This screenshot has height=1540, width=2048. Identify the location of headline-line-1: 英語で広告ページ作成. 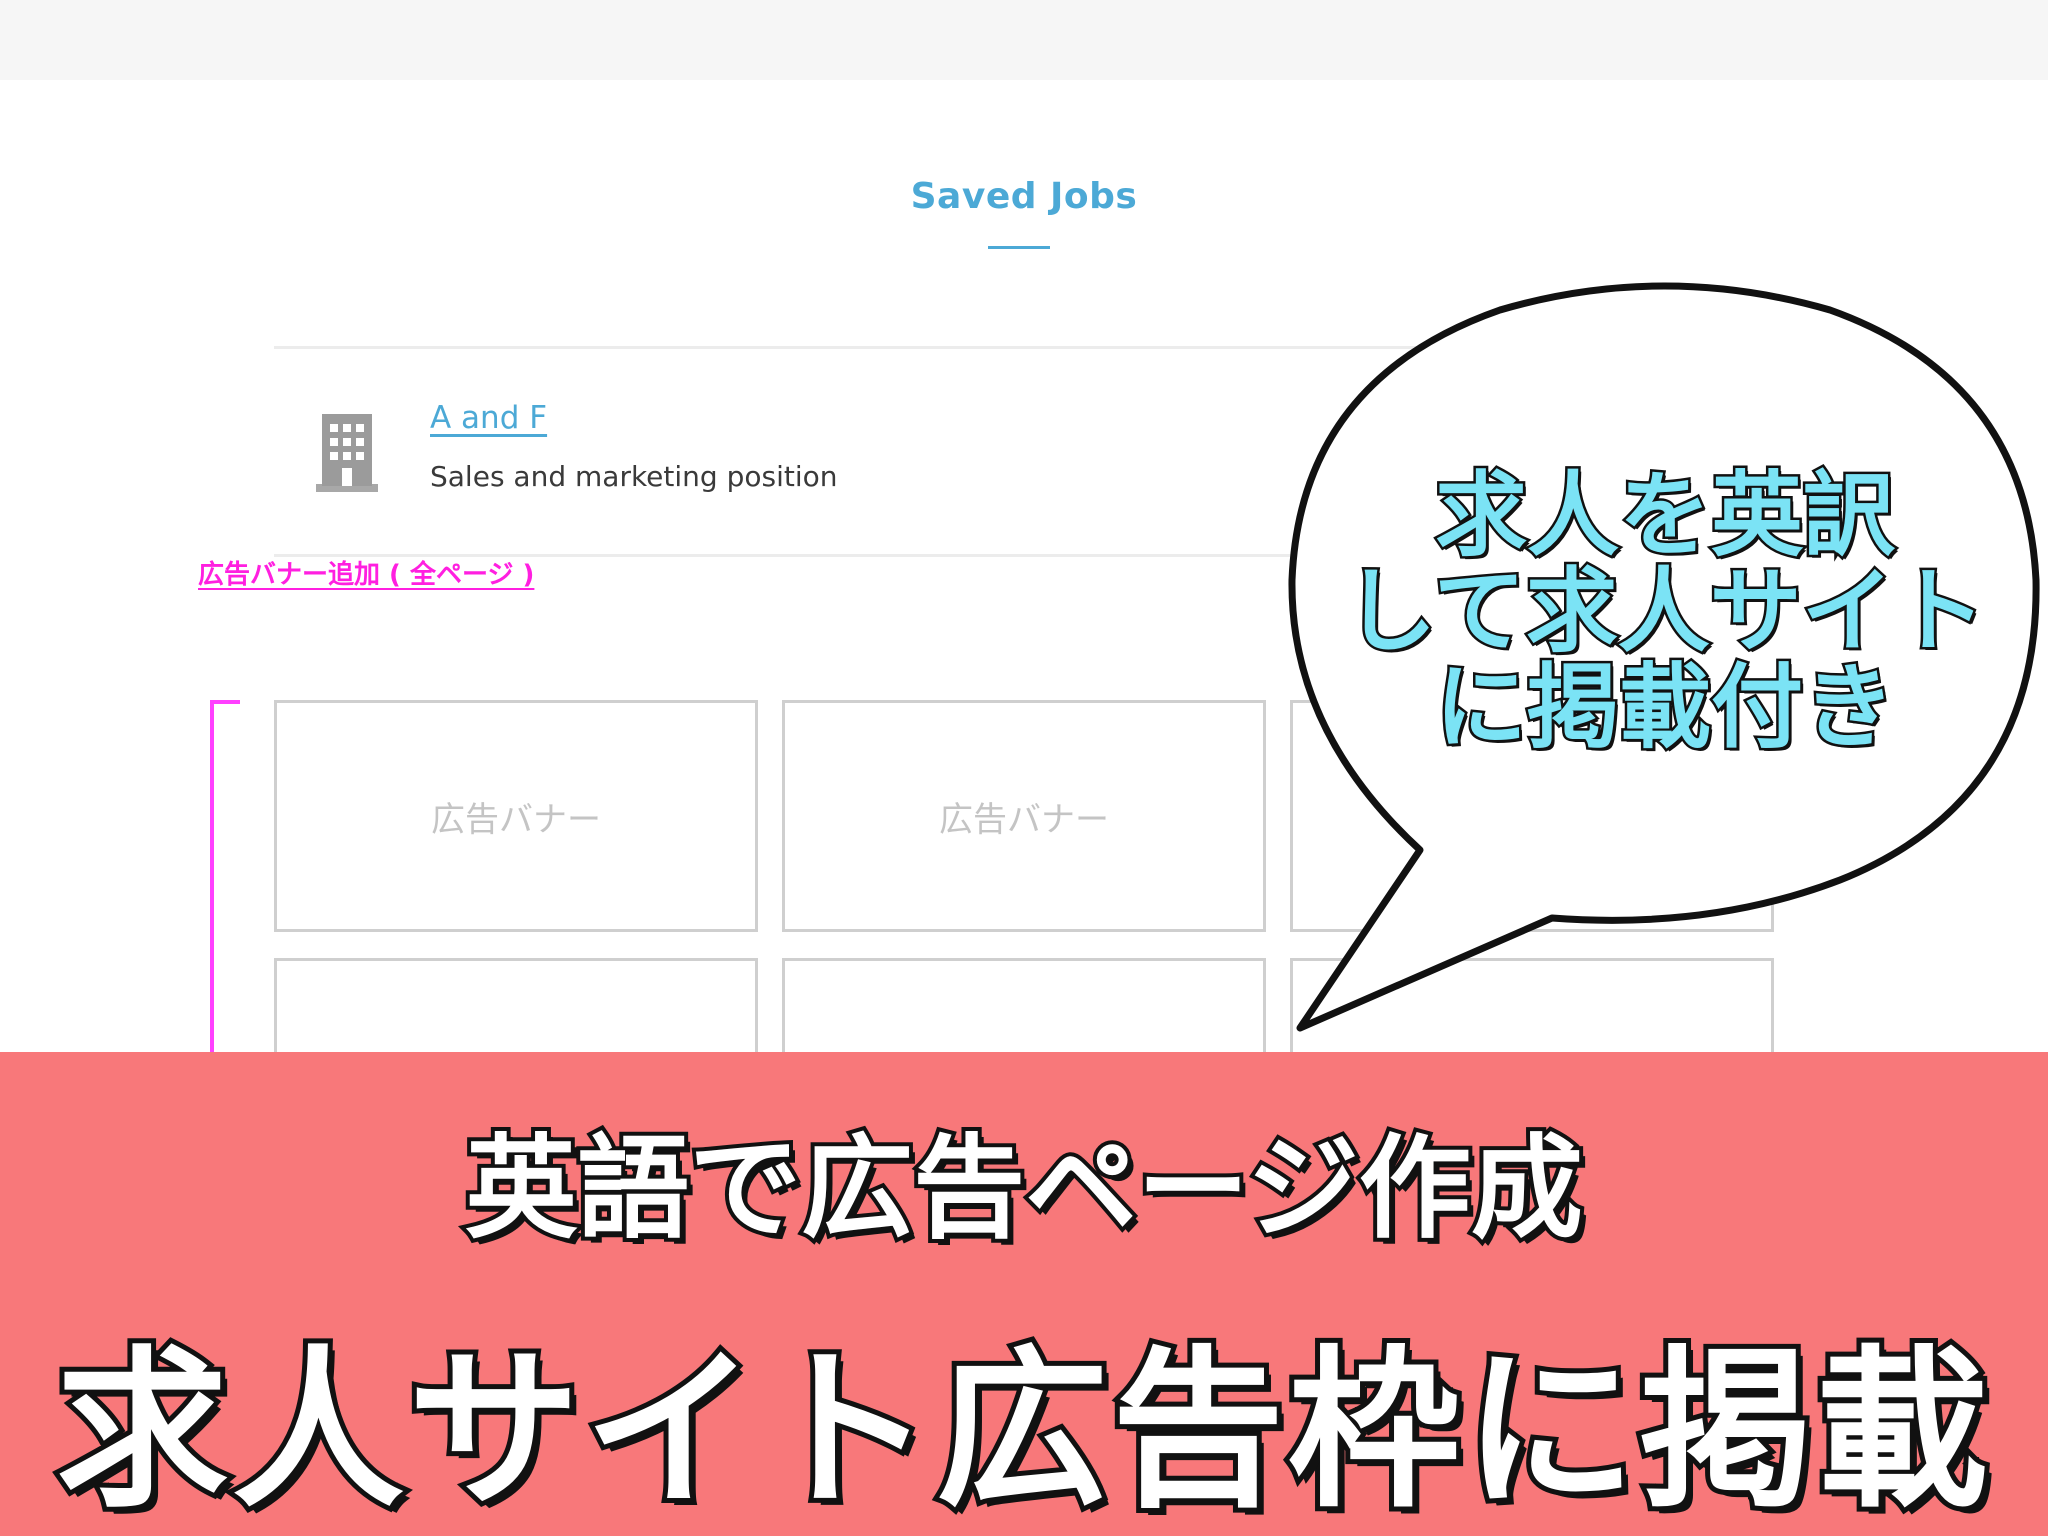
(1024, 1189).